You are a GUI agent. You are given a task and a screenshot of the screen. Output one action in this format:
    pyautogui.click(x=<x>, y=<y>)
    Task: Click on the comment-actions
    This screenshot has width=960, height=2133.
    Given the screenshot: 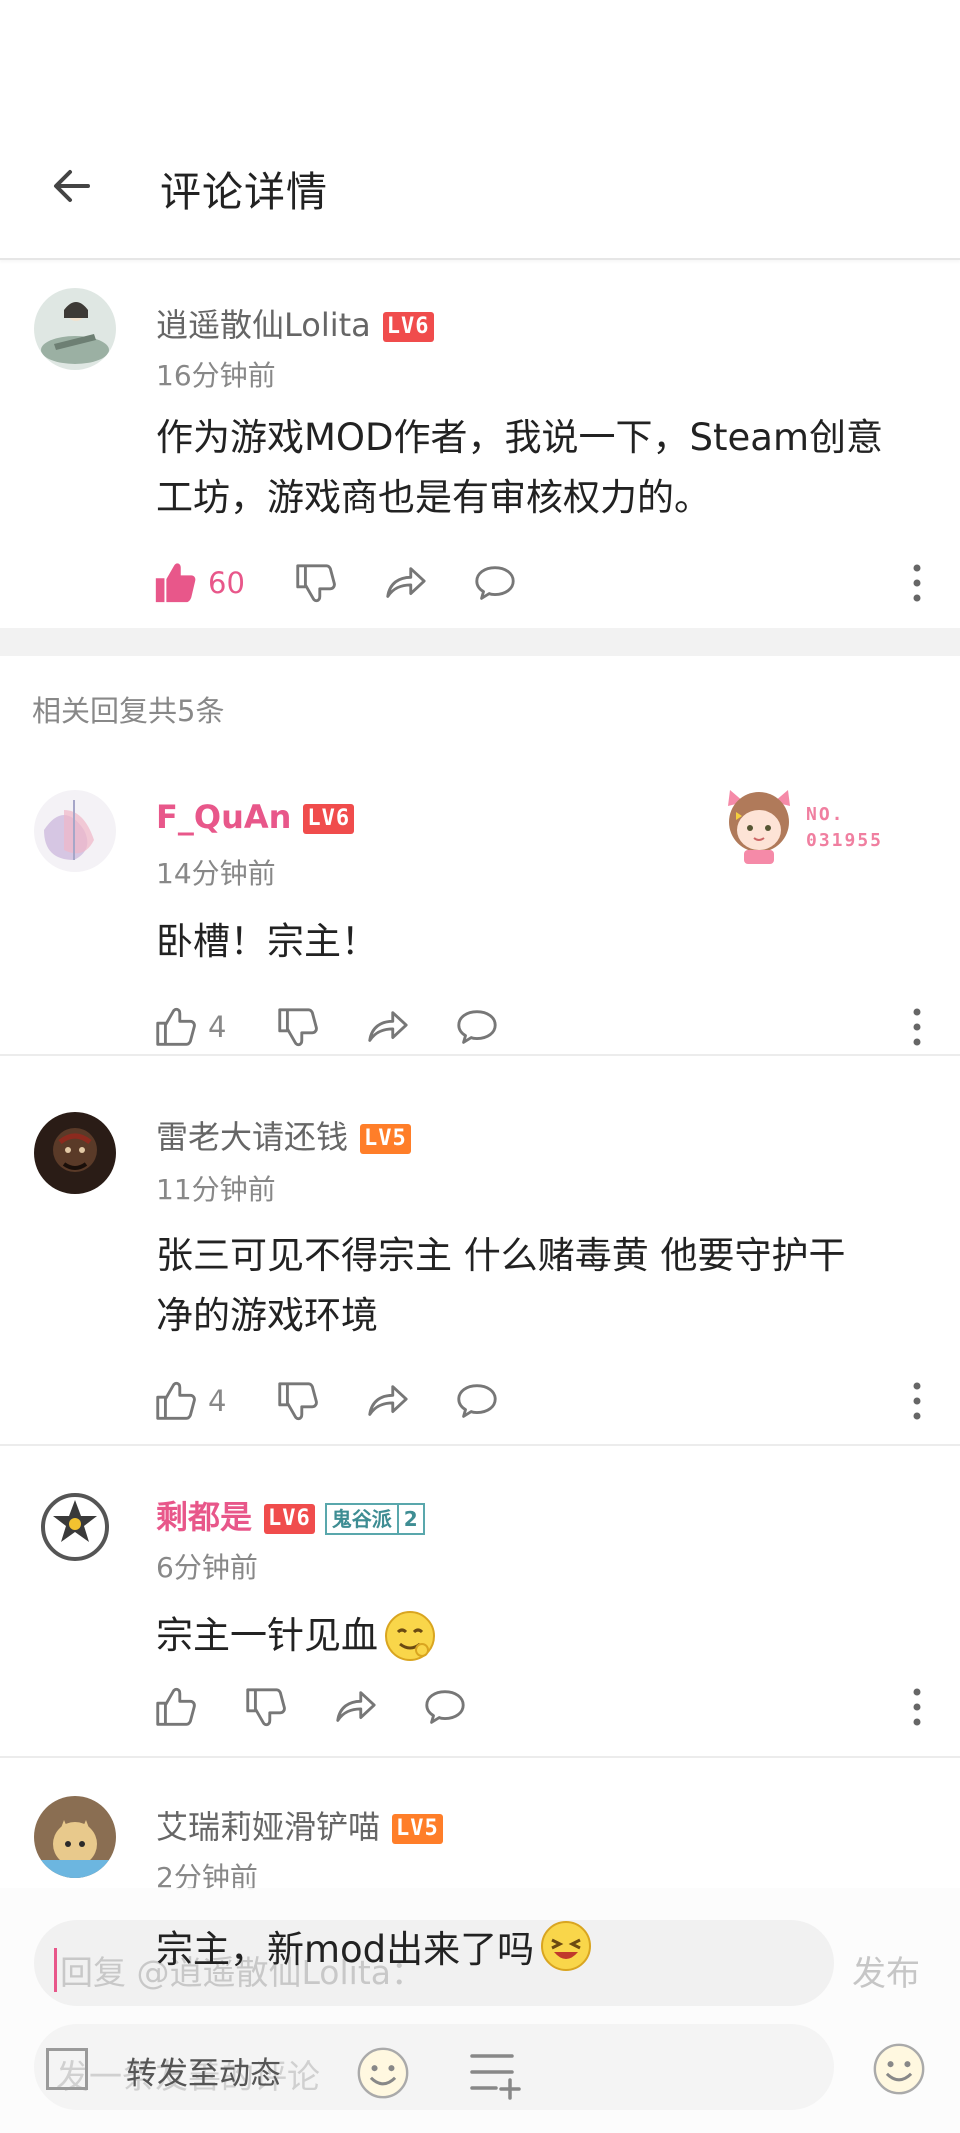 What is the action you would take?
    pyautogui.click(x=542, y=1707)
    